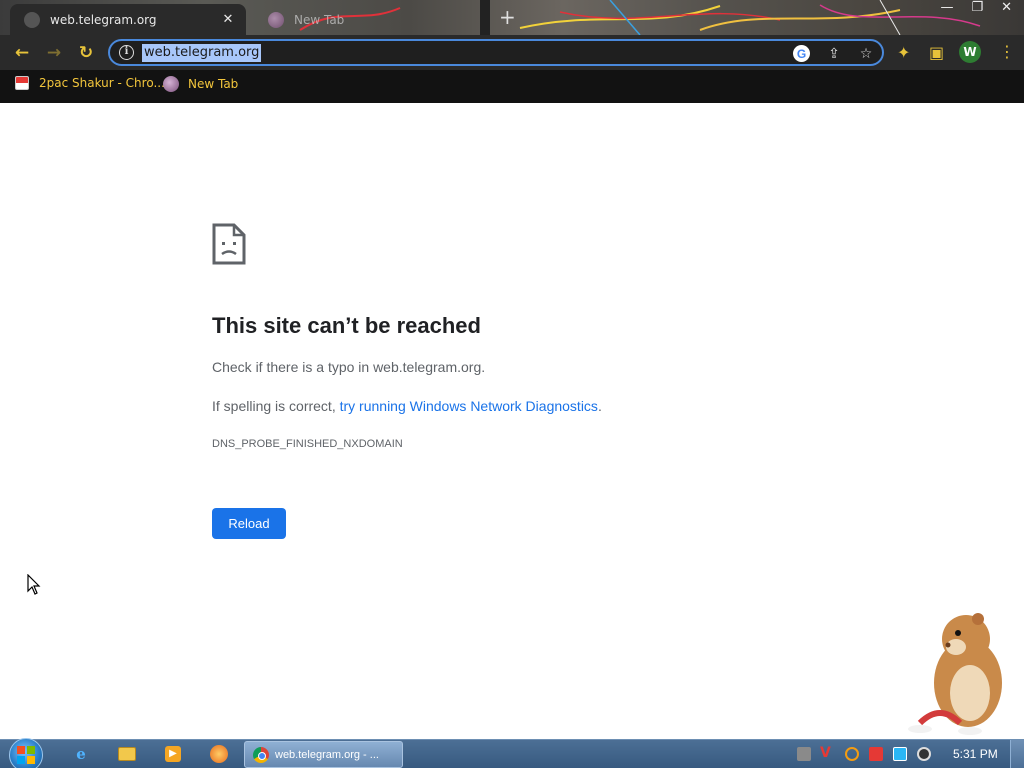 This screenshot has height=768, width=1024. Describe the element at coordinates (804, 754) in the screenshot. I see `tray-network-icon` at that location.